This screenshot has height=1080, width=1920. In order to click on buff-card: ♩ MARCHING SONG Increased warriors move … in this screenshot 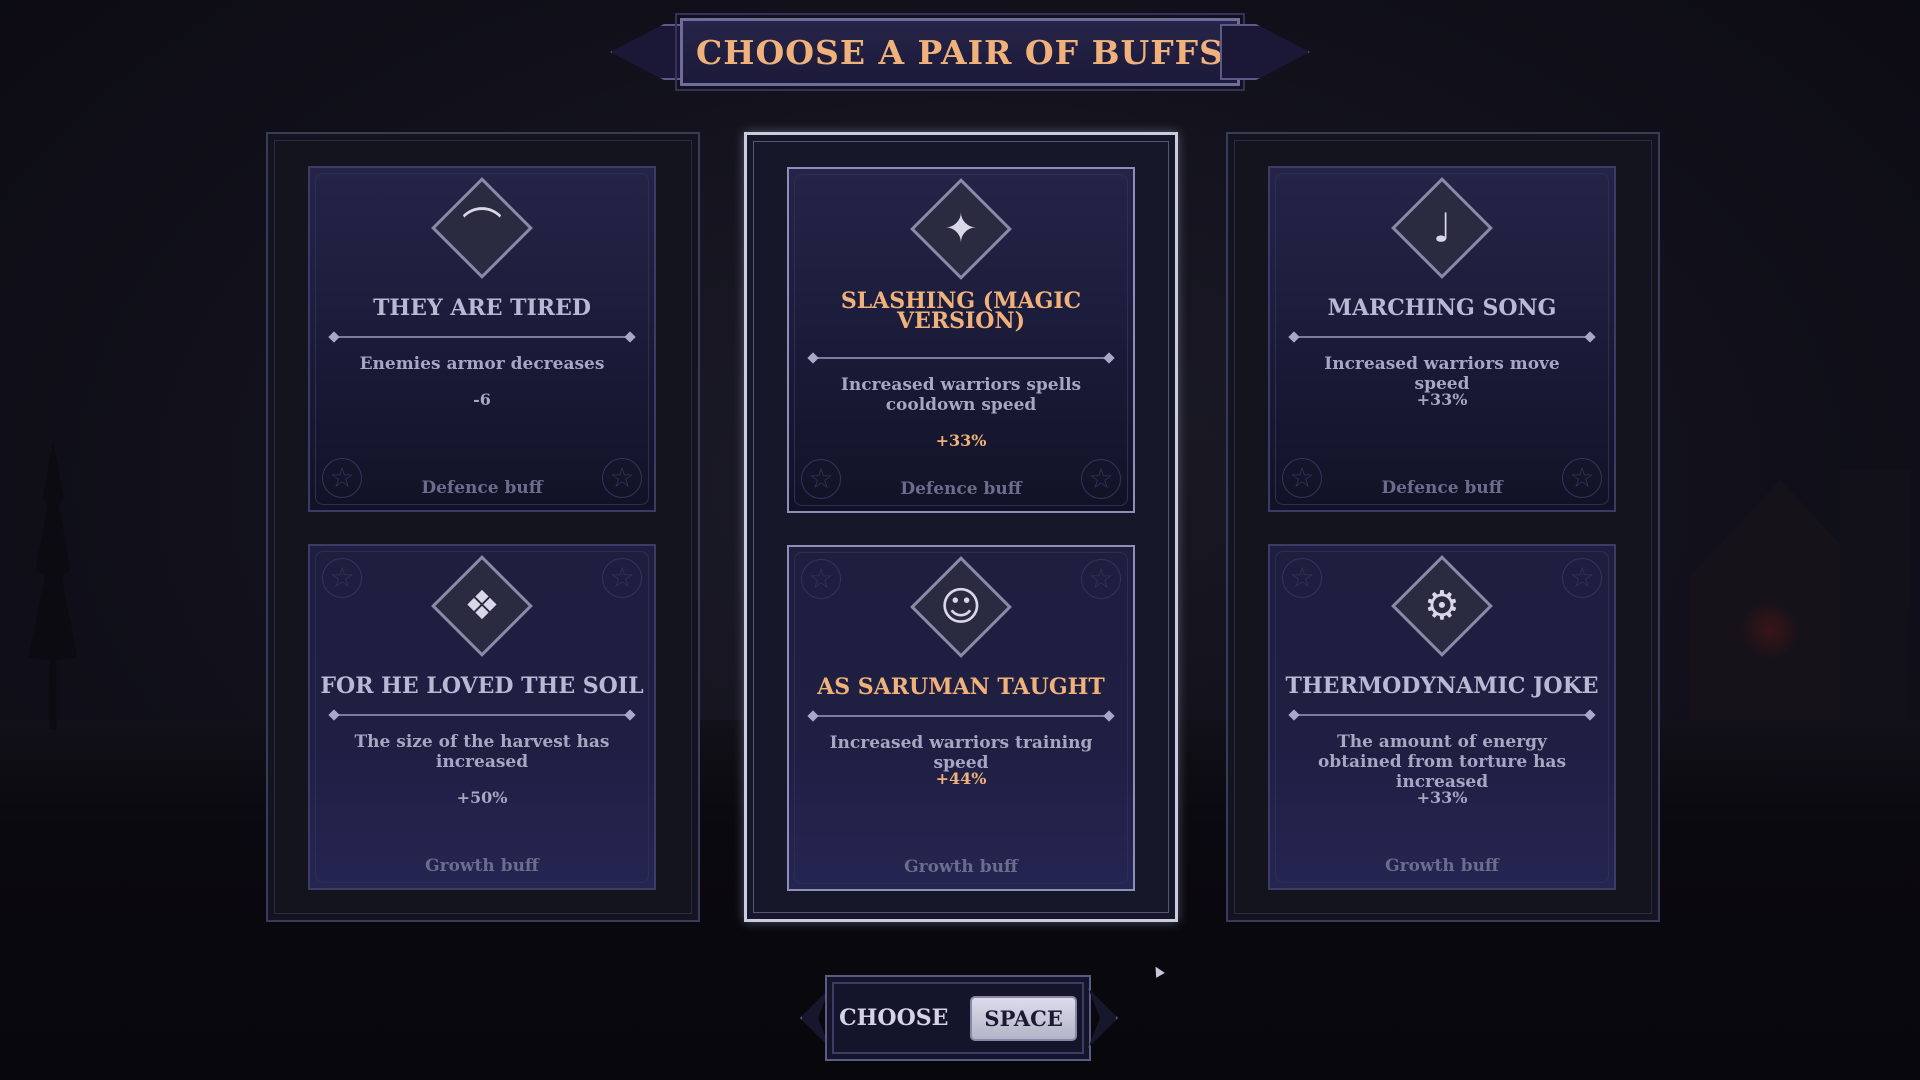, I will do `click(1442, 339)`.